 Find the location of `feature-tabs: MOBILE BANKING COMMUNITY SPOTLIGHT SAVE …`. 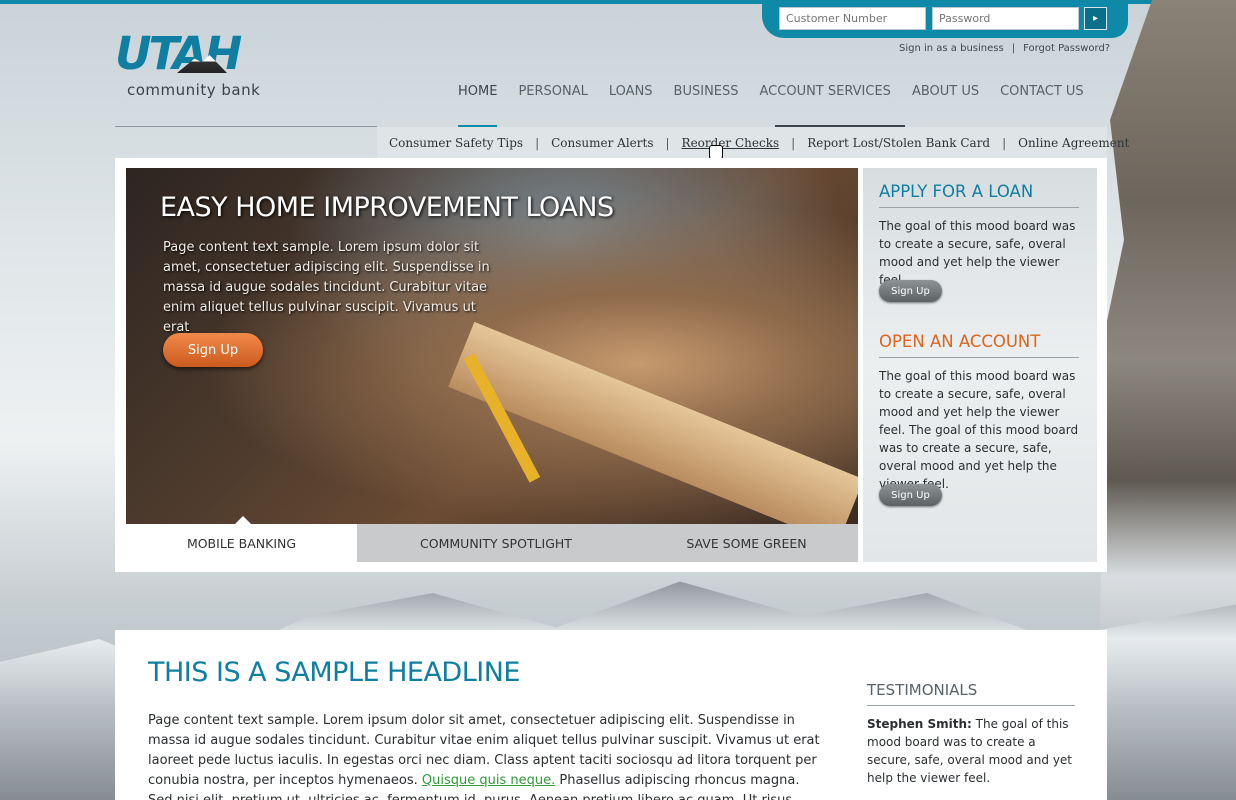

feature-tabs: MOBILE BANKING COMMUNITY SPOTLIGHT SAVE … is located at coordinates (492, 543).